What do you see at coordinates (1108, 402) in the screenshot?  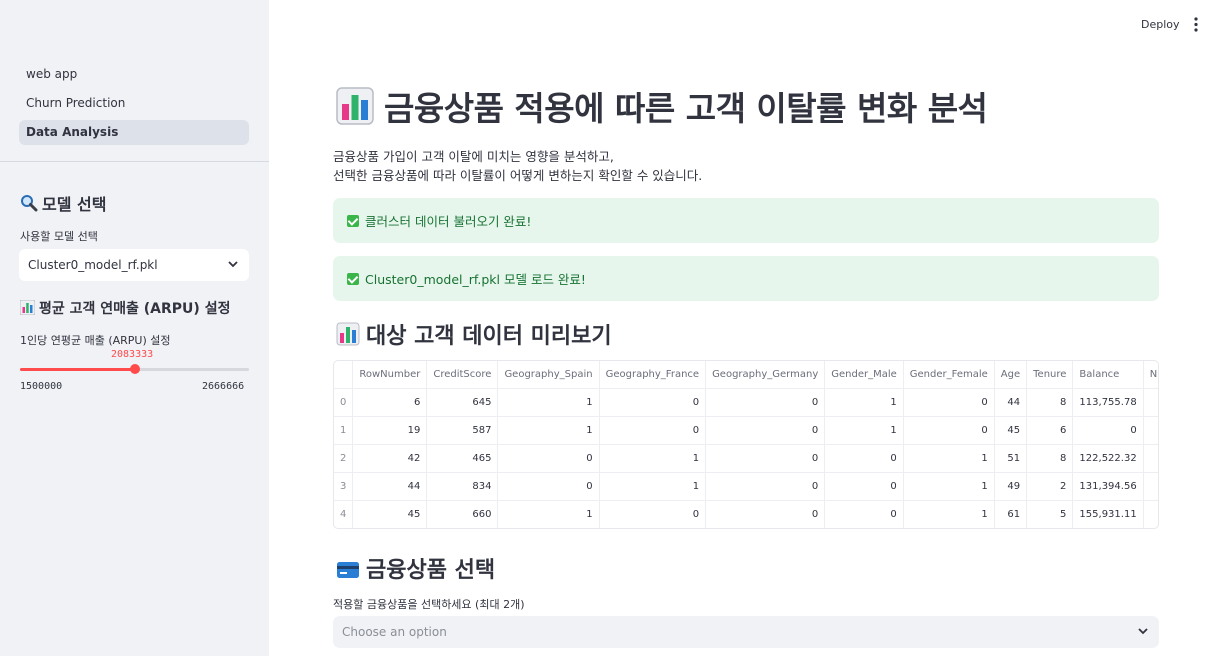 I see `table-cell: 113,755.78` at bounding box center [1108, 402].